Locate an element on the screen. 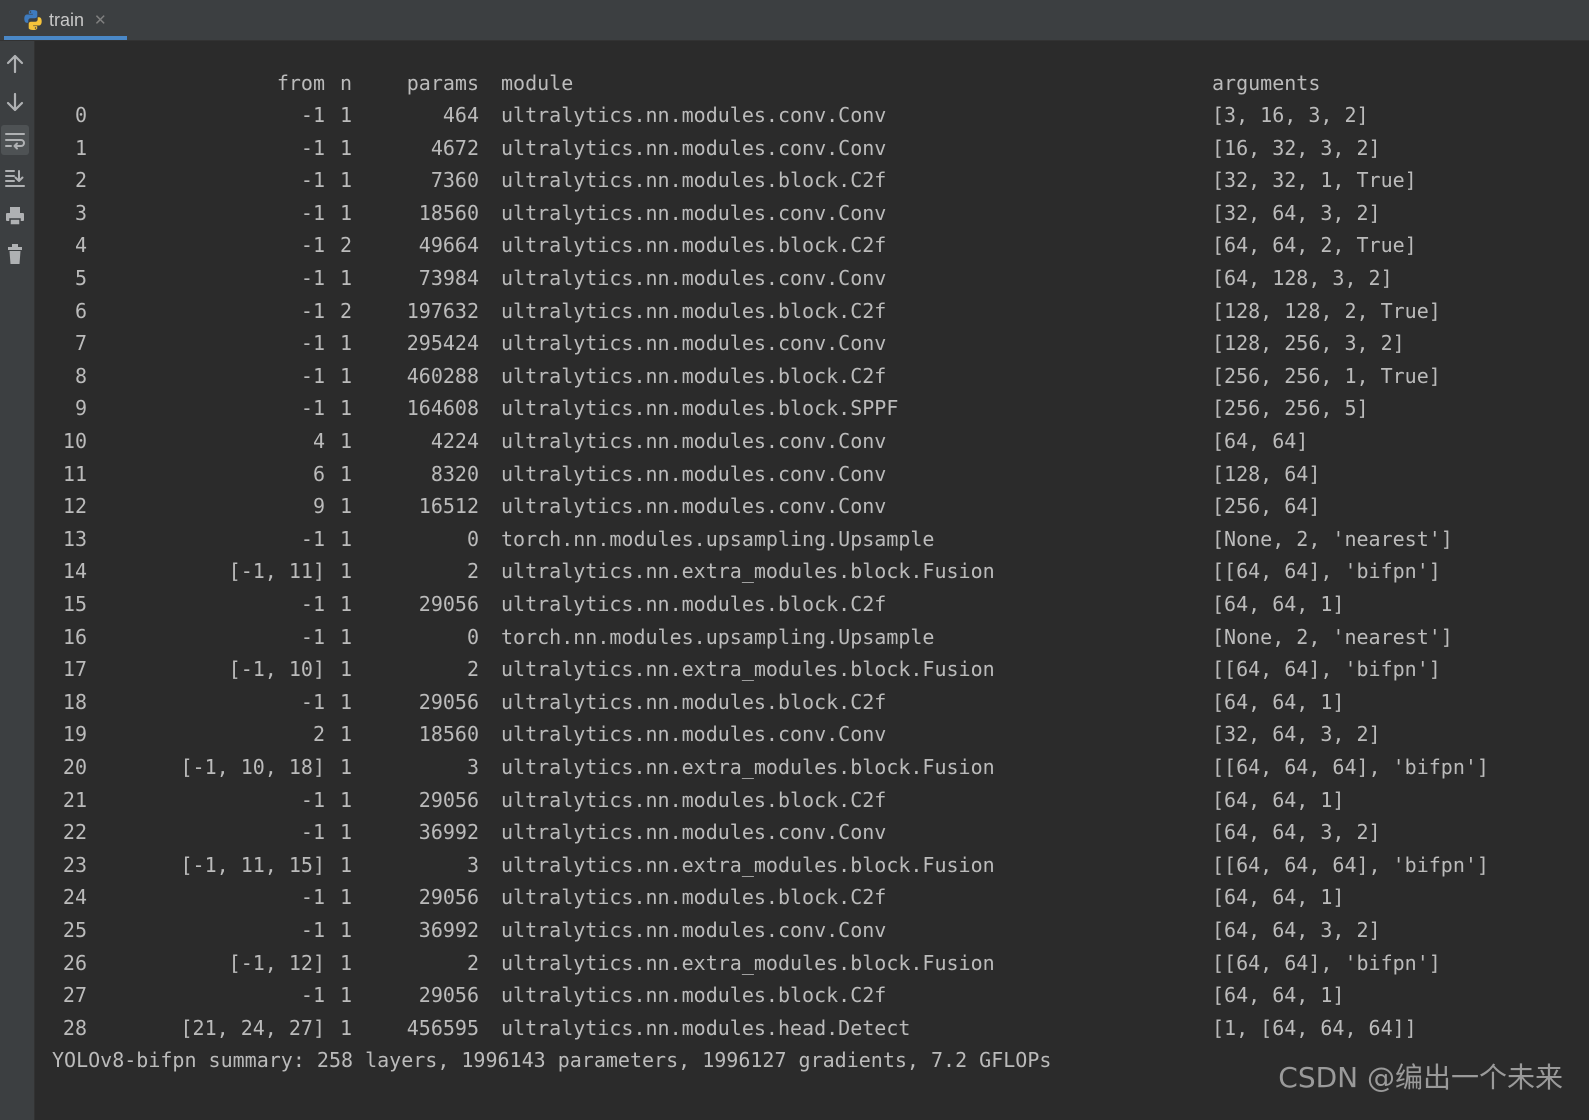  trash-icon is located at coordinates (15, 254).